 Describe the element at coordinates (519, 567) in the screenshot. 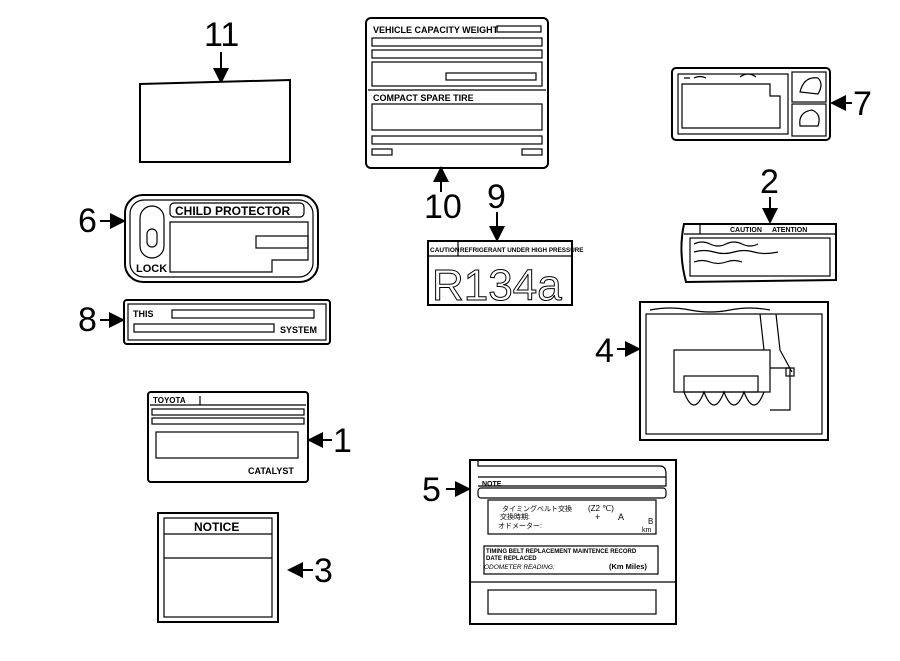

I see `label-5-odometer: ODOMETER READING:` at that location.